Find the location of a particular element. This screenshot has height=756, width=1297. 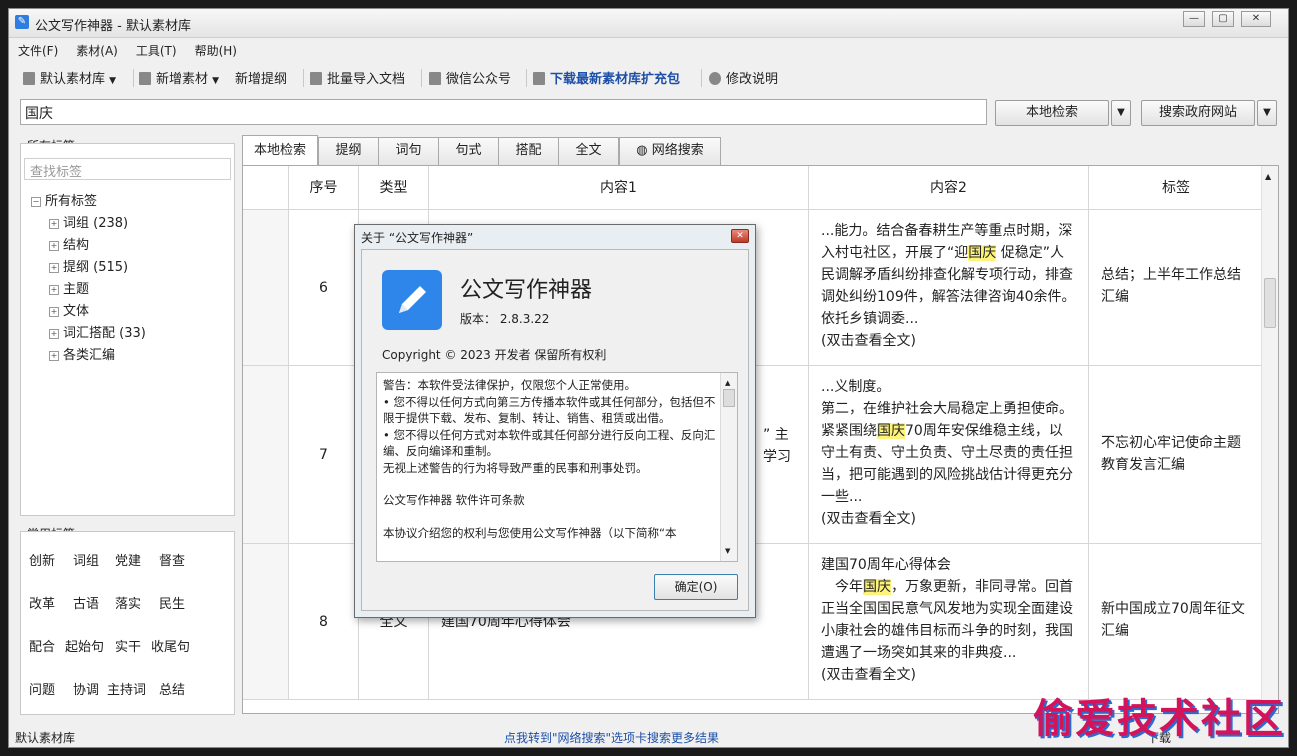

tag-chip: 配合 is located at coordinates (42, 645).